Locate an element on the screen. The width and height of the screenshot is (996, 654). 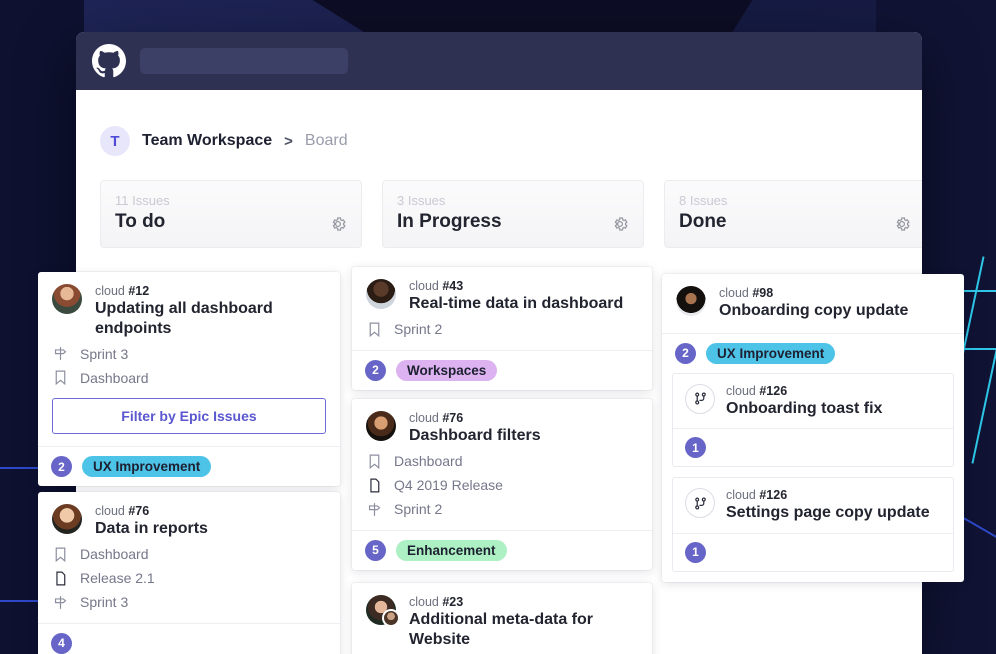
card-title: Updating all dashboard endpoints is located at coordinates (184, 318).